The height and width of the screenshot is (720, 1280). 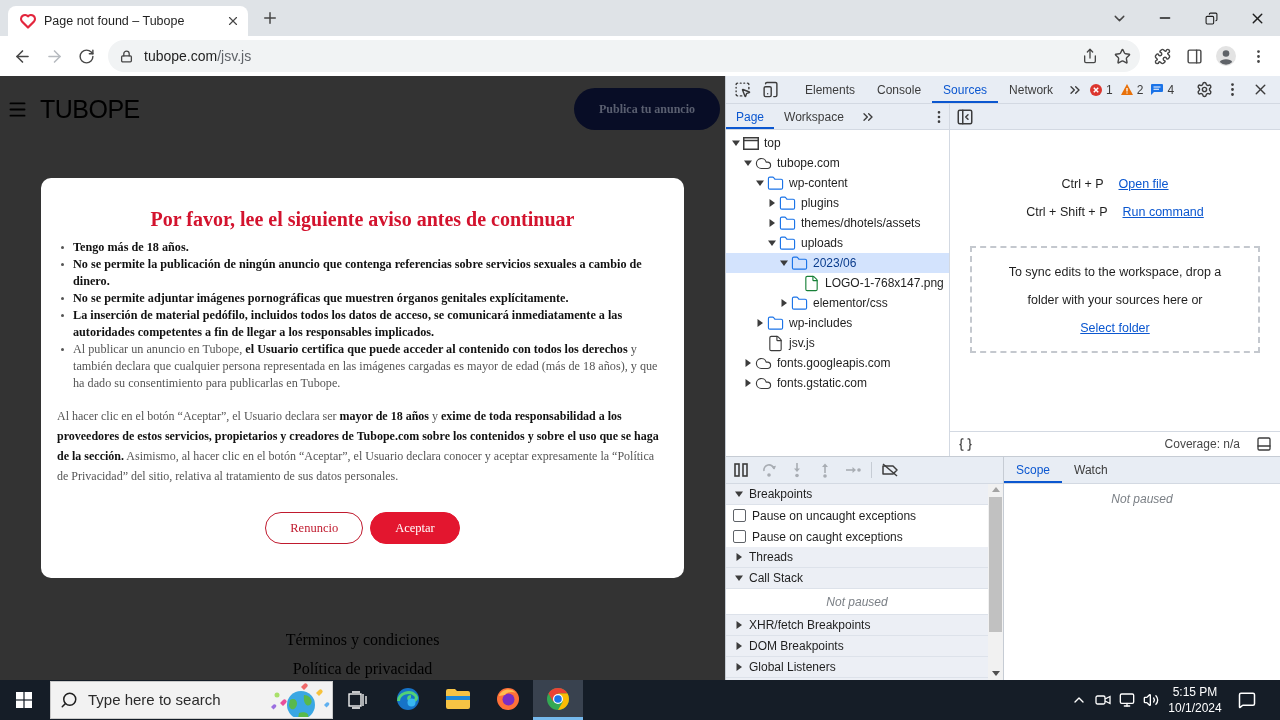 I want to click on new-tab-icon, so click(x=270, y=18).